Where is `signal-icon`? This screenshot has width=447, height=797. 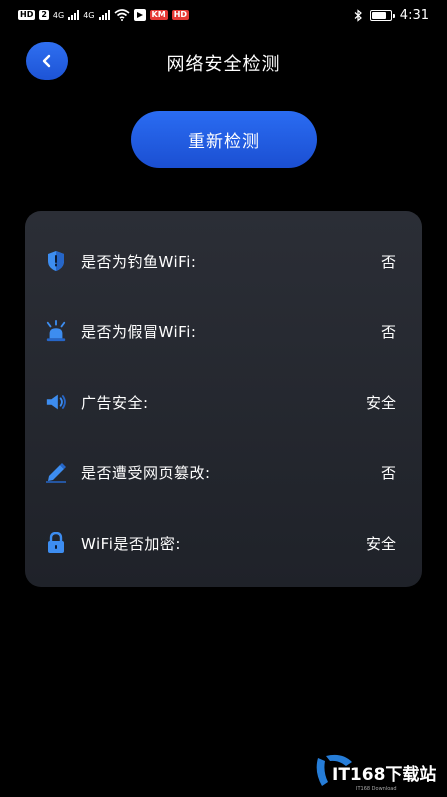
signal-icon is located at coordinates (74, 15).